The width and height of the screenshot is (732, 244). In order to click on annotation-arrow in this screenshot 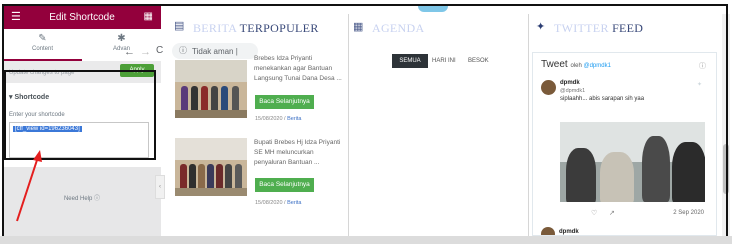, I will do `click(29, 186)`.